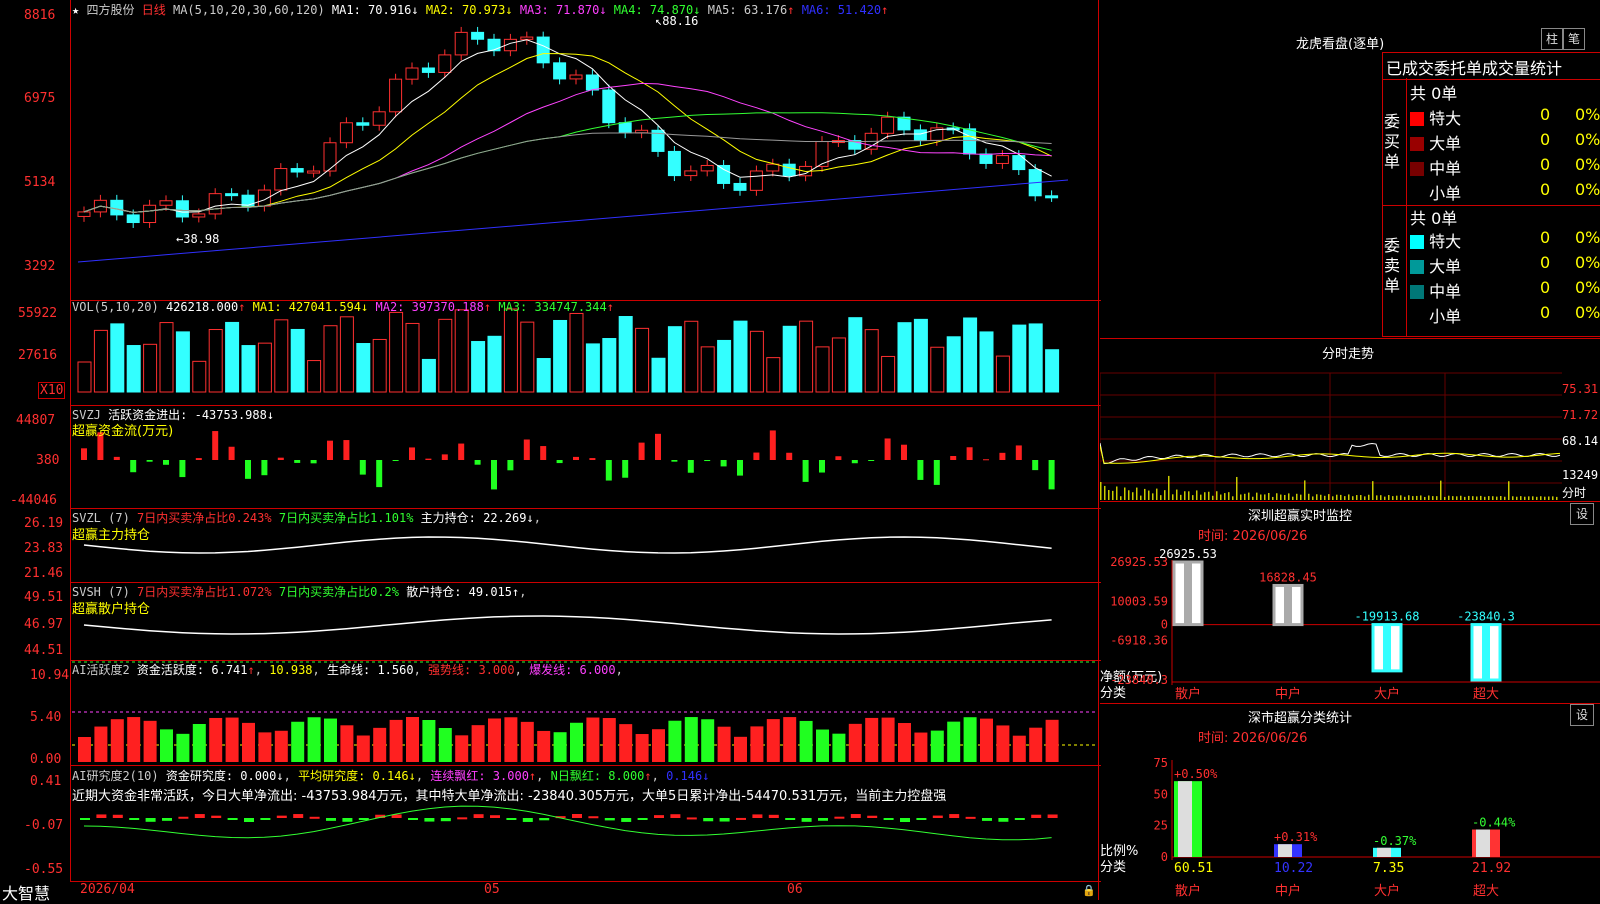 The height and width of the screenshot is (904, 1600). I want to click on classify-category-label: 大户, so click(1387, 891).